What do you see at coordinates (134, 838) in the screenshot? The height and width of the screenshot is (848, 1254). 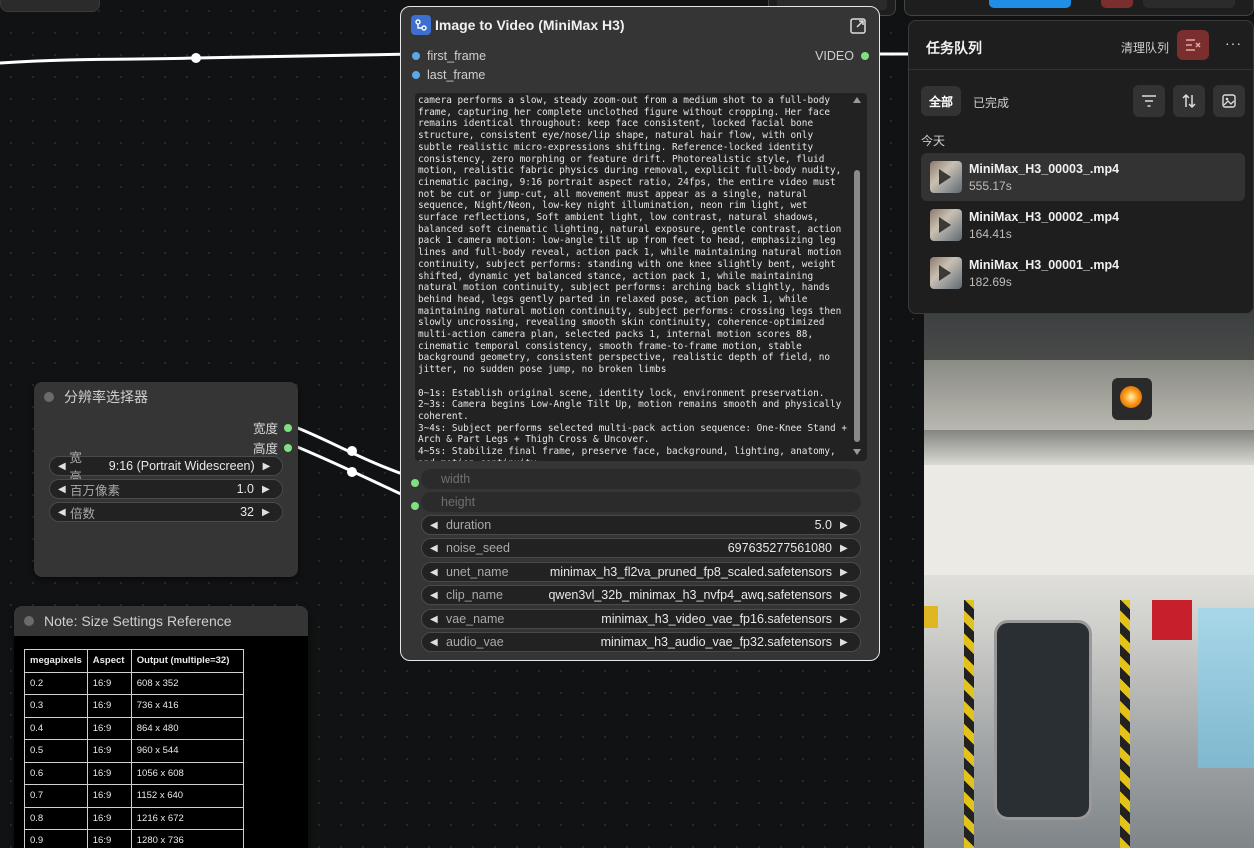 I see `table-row: 0.9 16:9 1280 x 736` at bounding box center [134, 838].